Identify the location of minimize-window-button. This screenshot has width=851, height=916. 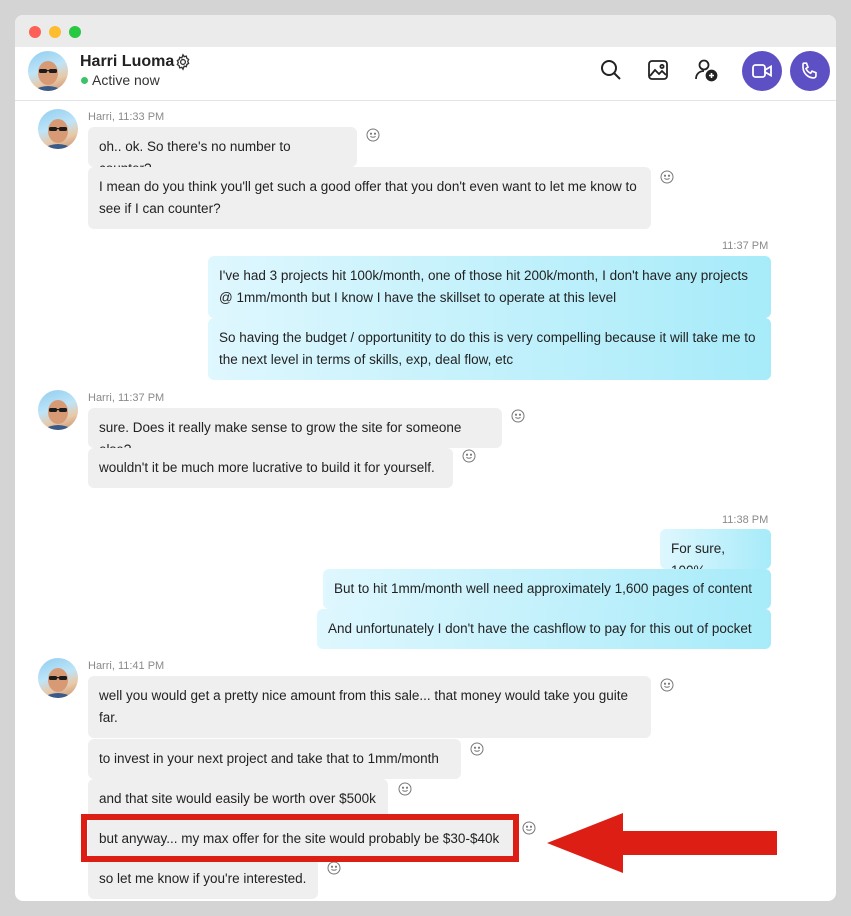
(55, 32).